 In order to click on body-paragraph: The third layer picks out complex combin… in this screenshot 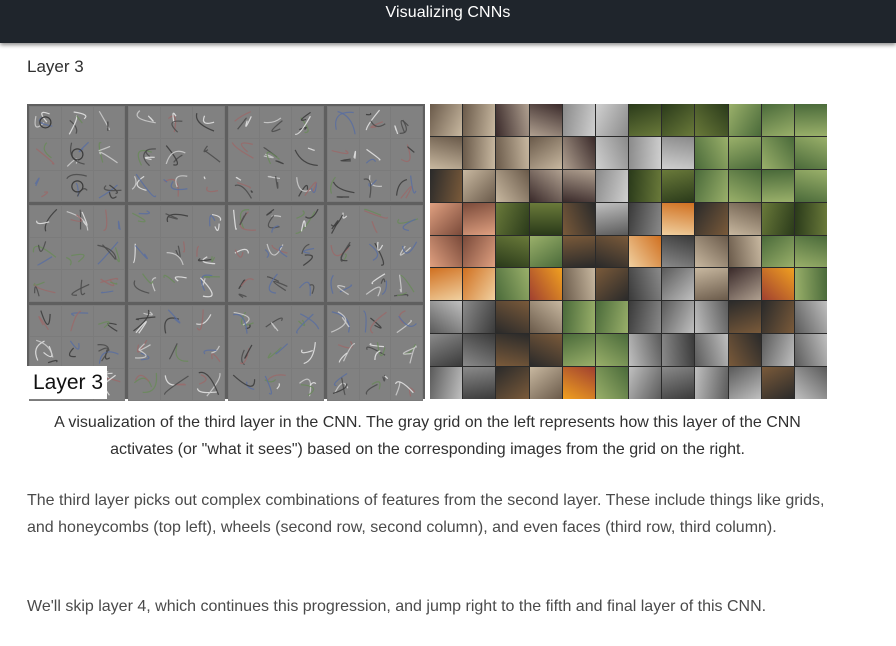, I will do `click(426, 514)`.